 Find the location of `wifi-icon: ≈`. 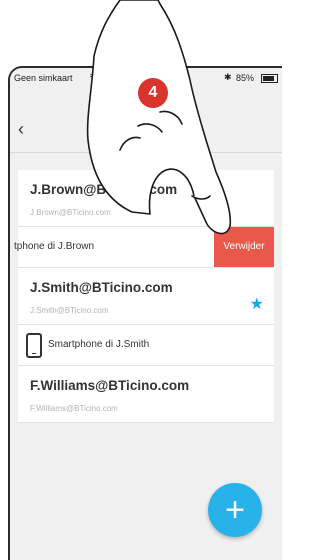

wifi-icon: ≈ is located at coordinates (93, 76).